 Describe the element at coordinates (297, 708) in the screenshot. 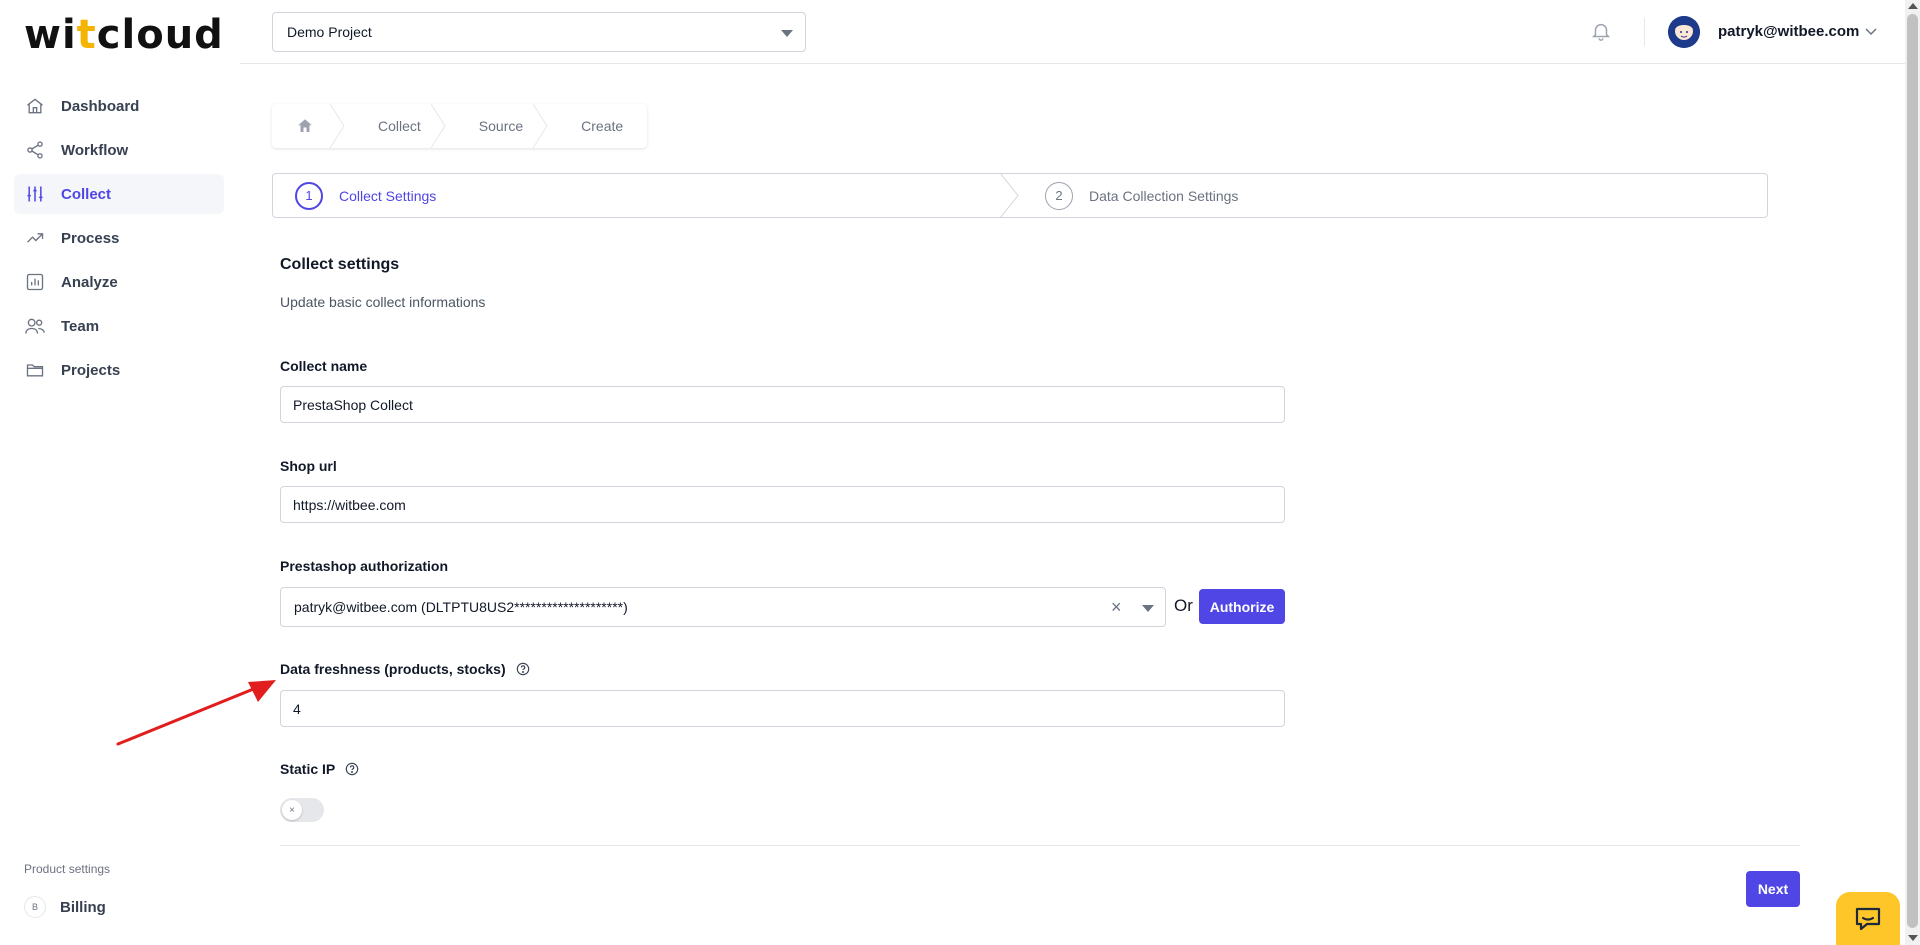

I see `freshness-value: 4` at that location.